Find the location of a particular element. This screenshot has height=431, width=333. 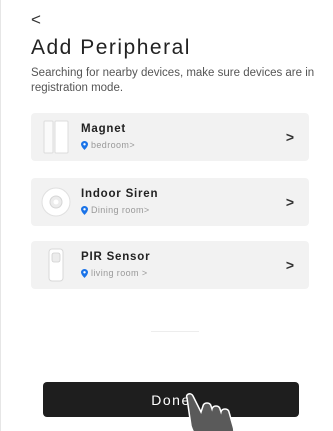

device-location: living room > is located at coordinates (114, 273).